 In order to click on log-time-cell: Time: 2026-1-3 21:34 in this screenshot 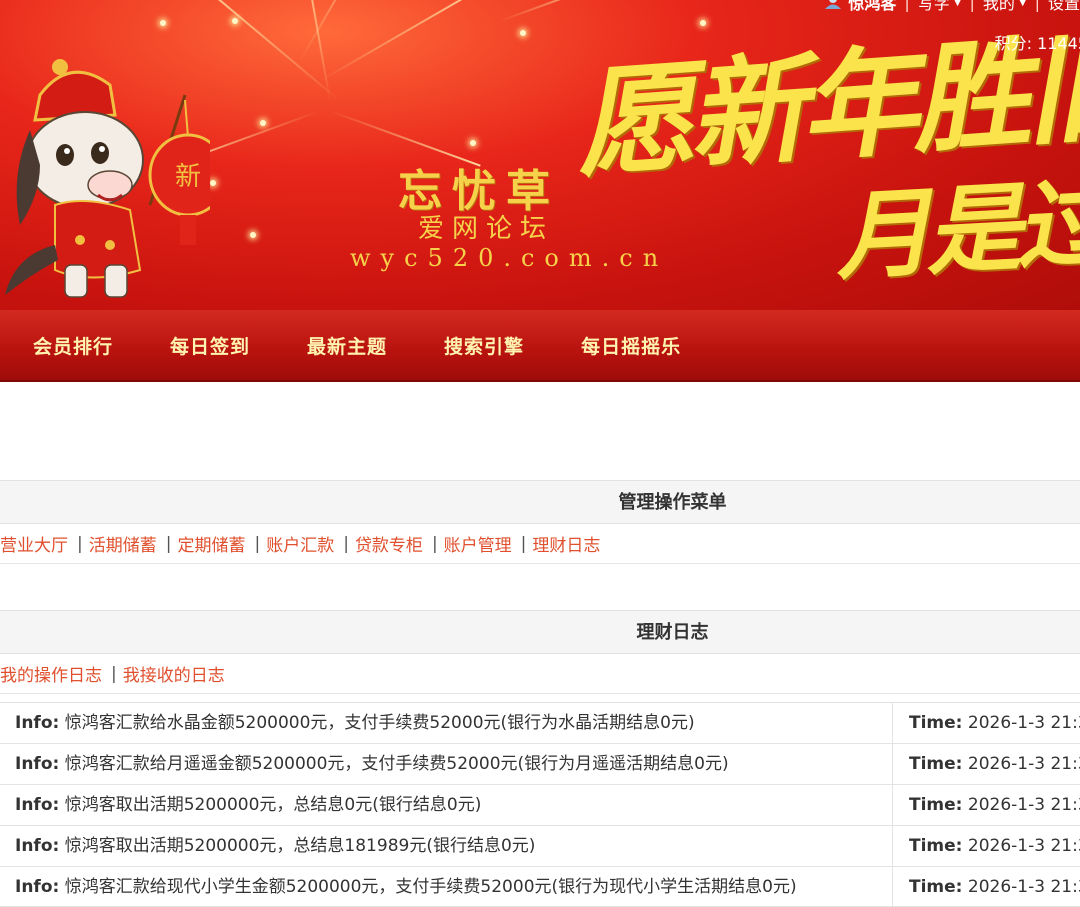, I will do `click(986, 846)`.